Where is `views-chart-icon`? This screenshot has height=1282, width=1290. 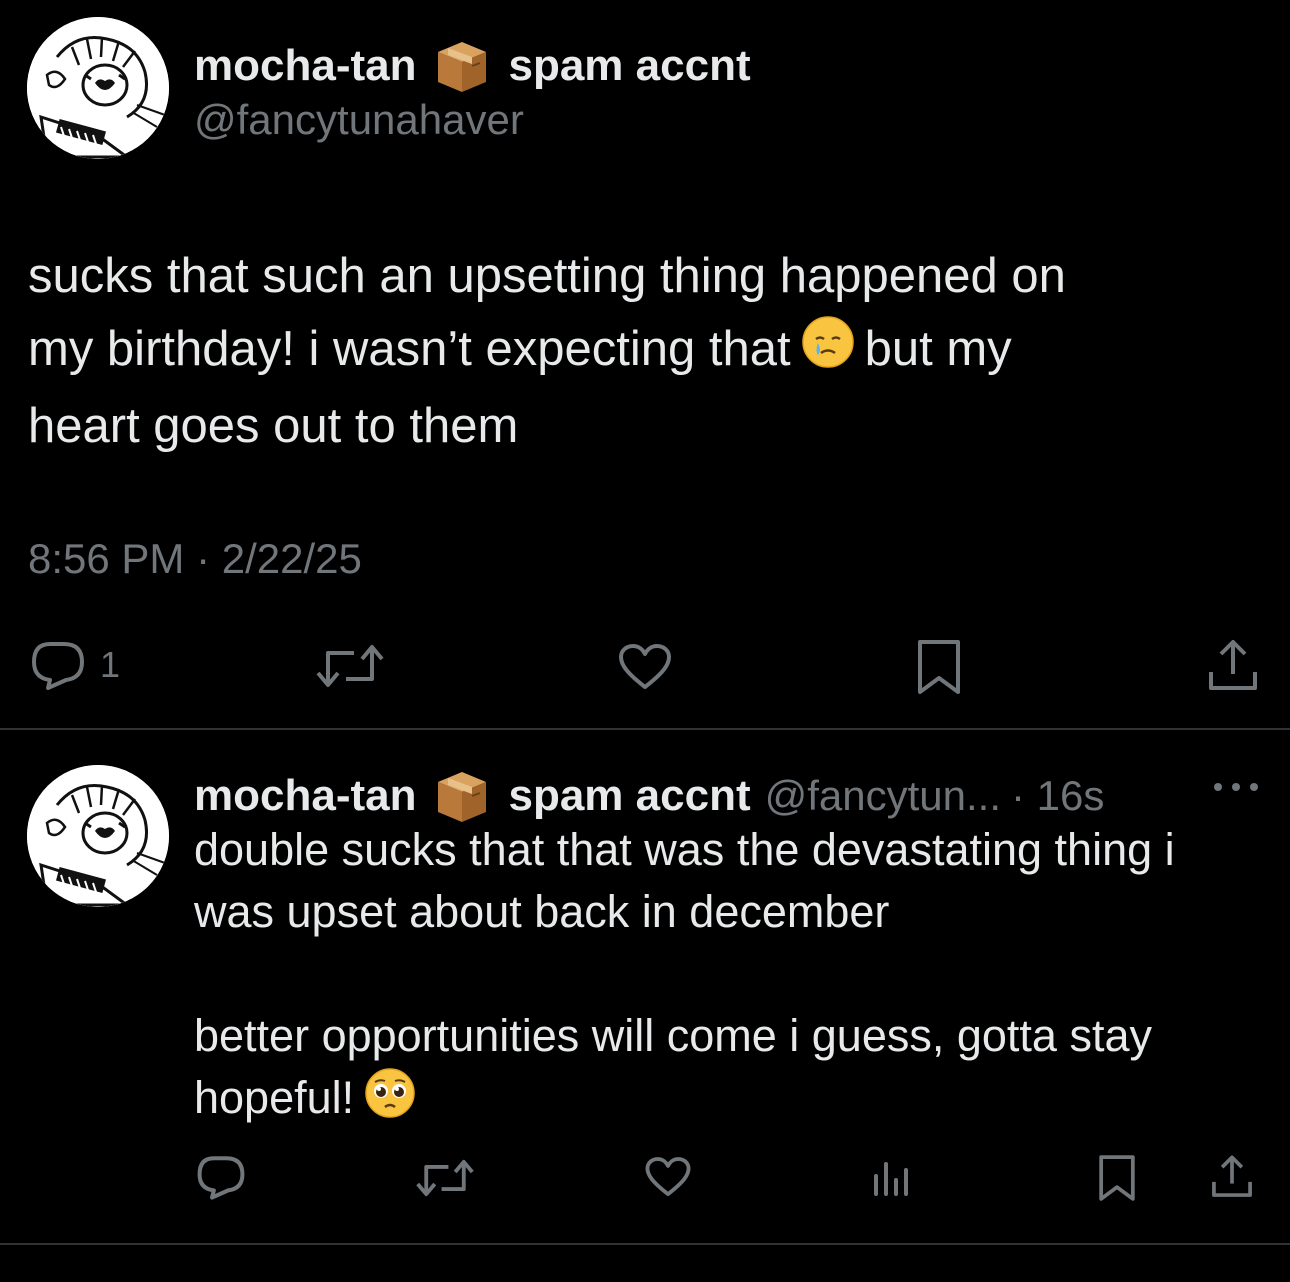
views-chart-icon is located at coordinates (892, 1178).